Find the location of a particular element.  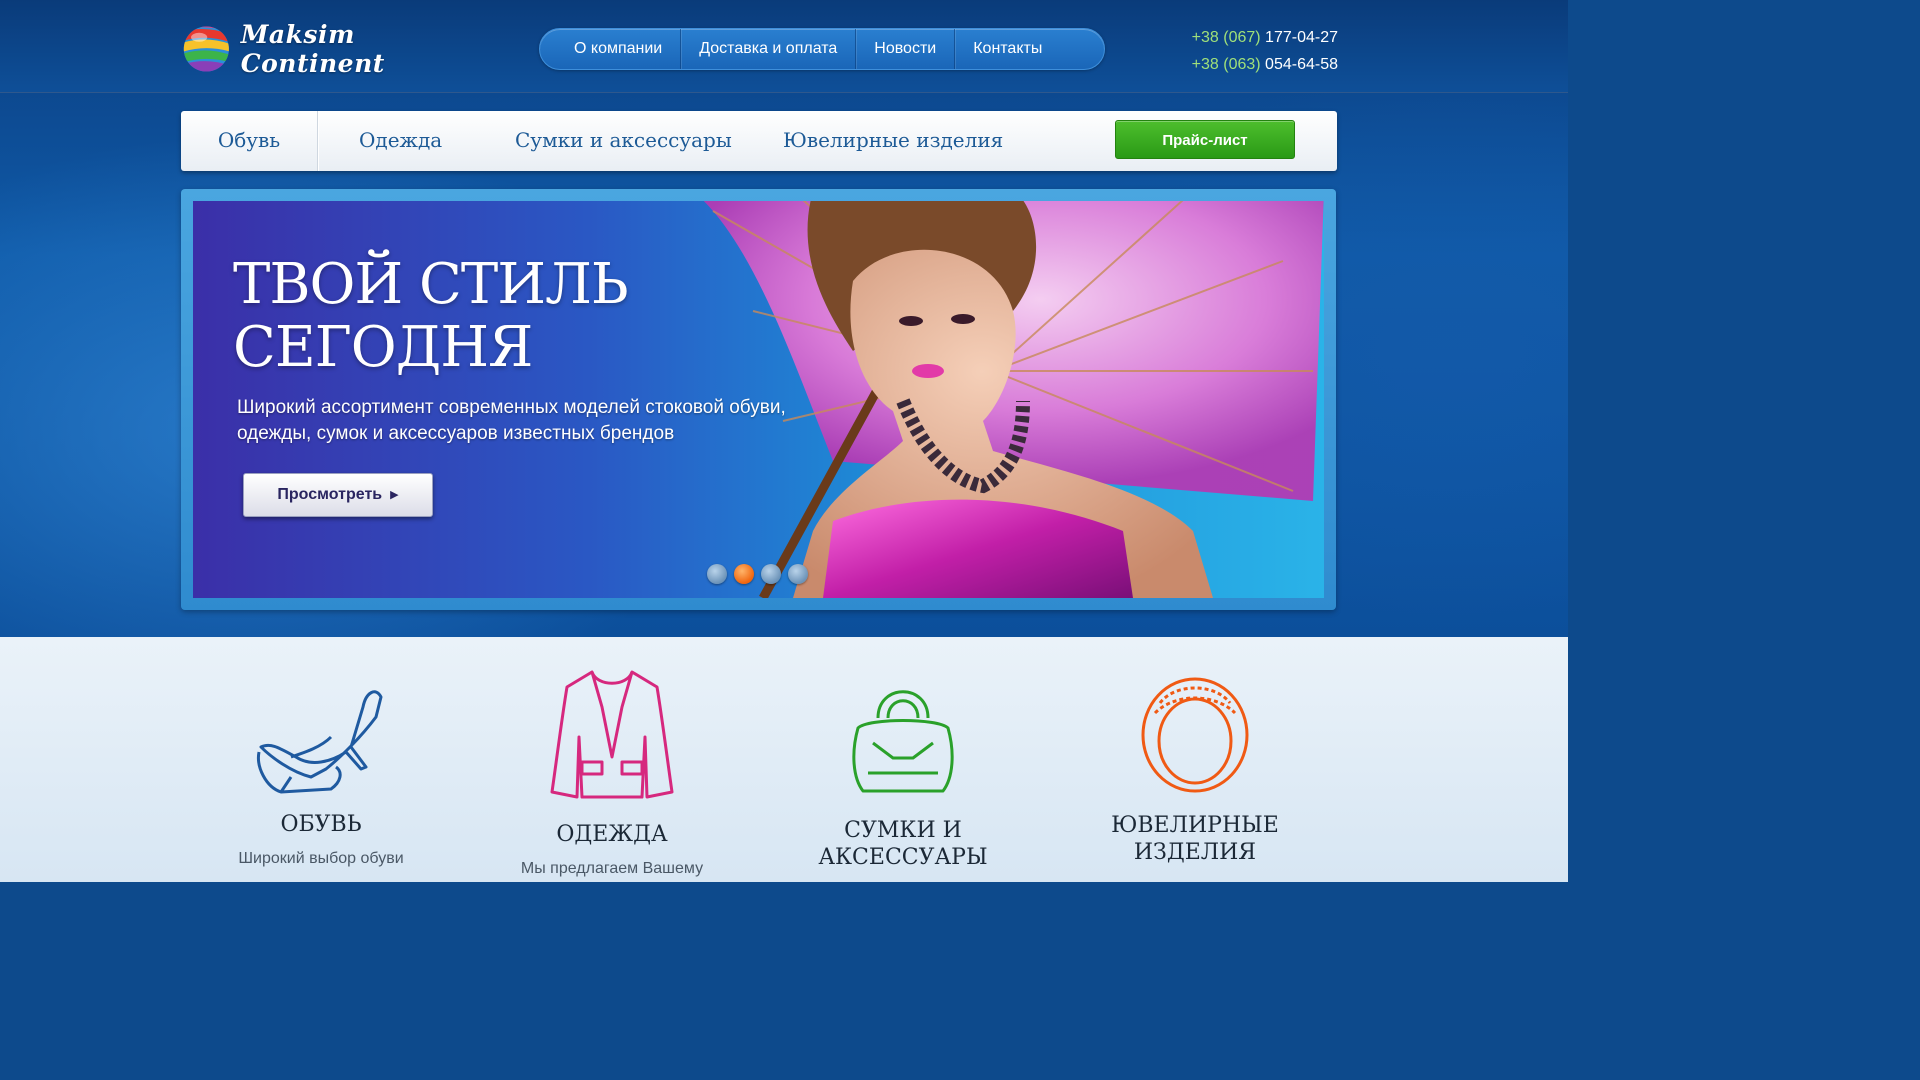

feature-jewelry: Ювелирные изделия is located at coordinates (1195, 756).